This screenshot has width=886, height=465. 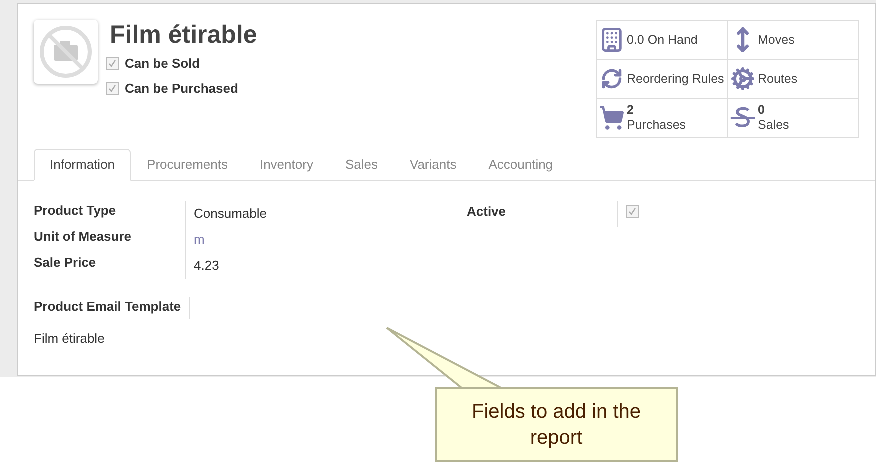 I want to click on stat-button: Moves, so click(x=793, y=40).